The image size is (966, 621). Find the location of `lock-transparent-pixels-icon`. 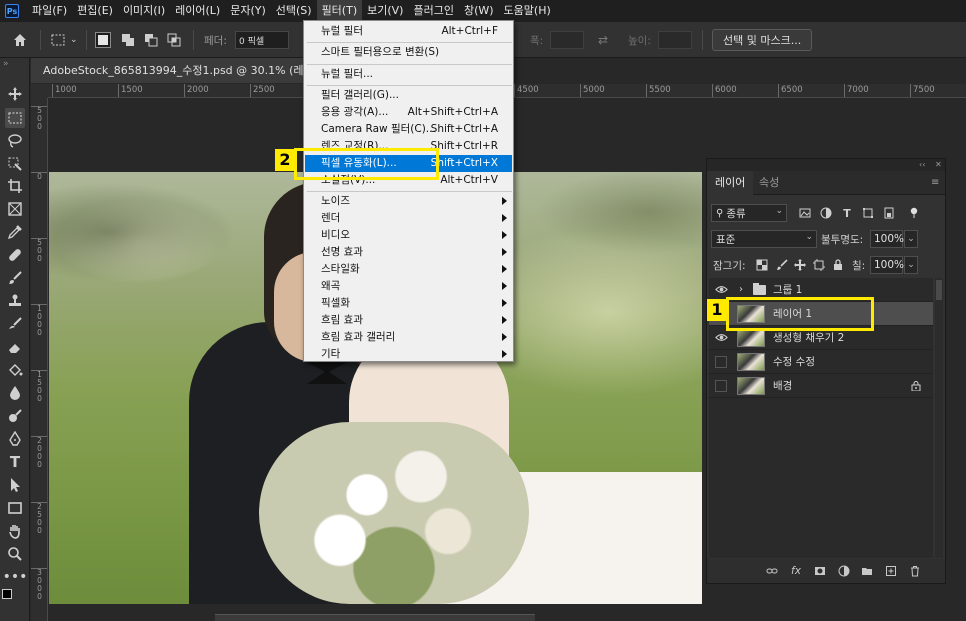

lock-transparent-pixels-icon is located at coordinates (762, 265).